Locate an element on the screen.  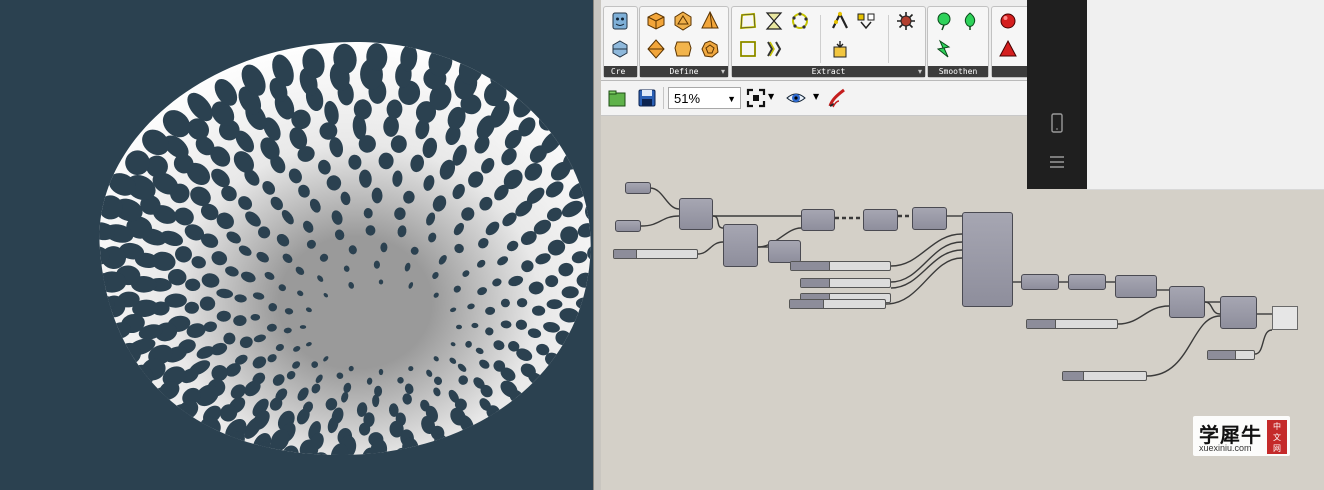
vertex-ring-icon is located at coordinates (800, 21).